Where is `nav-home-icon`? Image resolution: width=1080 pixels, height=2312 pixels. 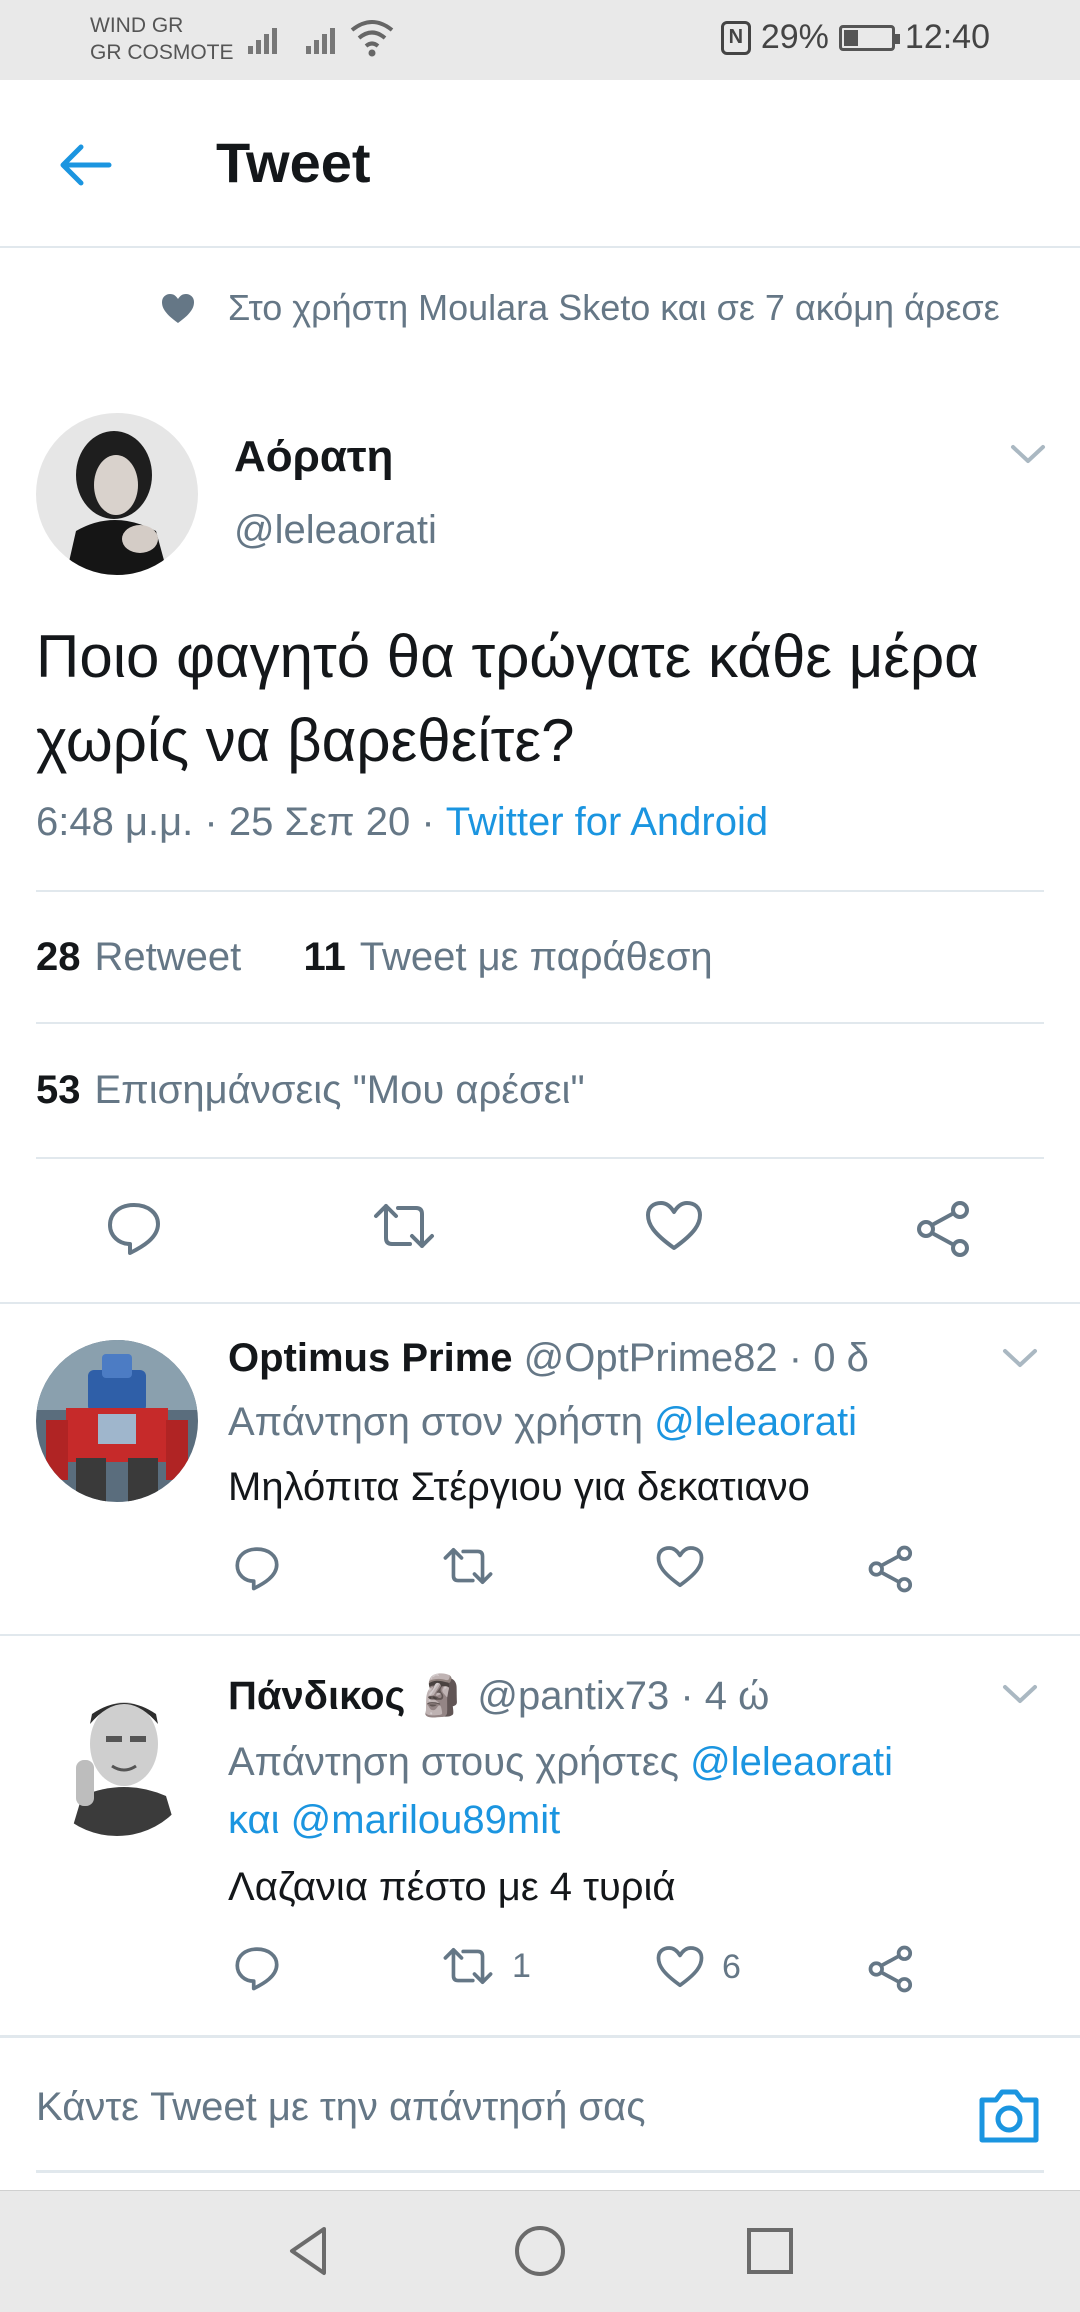
nav-home-icon is located at coordinates (540, 2251).